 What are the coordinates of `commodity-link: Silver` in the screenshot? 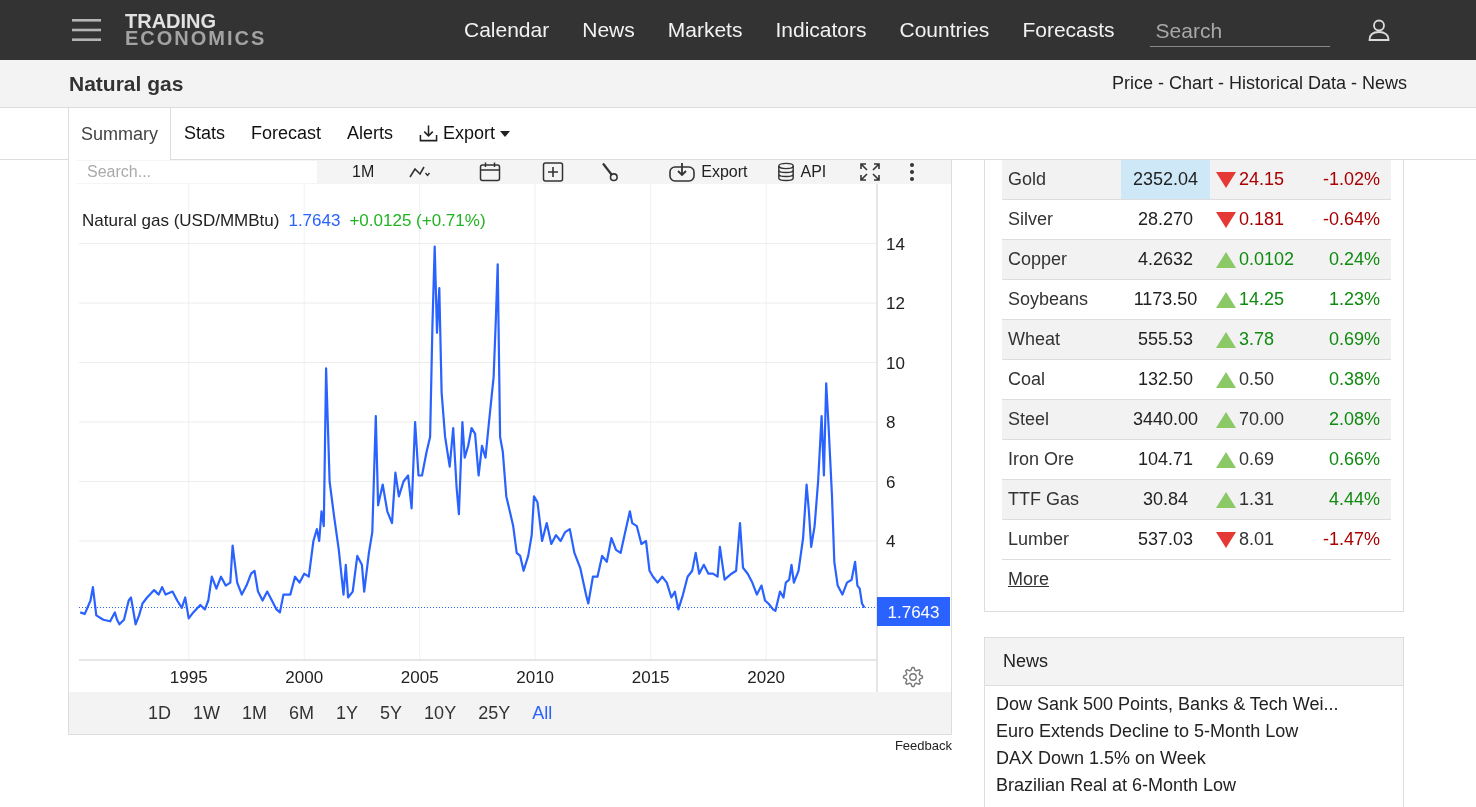 It's located at (1061, 219).